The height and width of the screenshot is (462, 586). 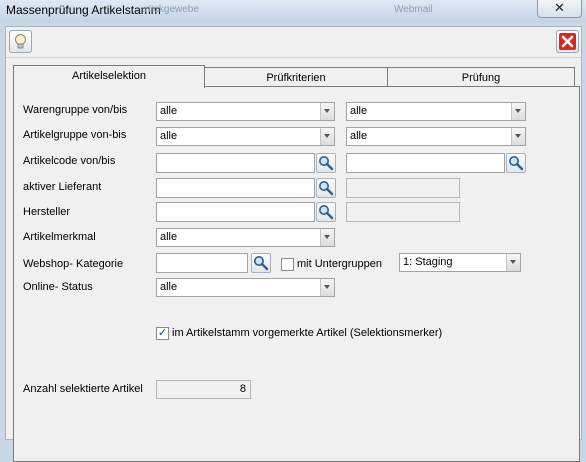 I want to click on anzahl-field: 8, so click(x=203, y=389).